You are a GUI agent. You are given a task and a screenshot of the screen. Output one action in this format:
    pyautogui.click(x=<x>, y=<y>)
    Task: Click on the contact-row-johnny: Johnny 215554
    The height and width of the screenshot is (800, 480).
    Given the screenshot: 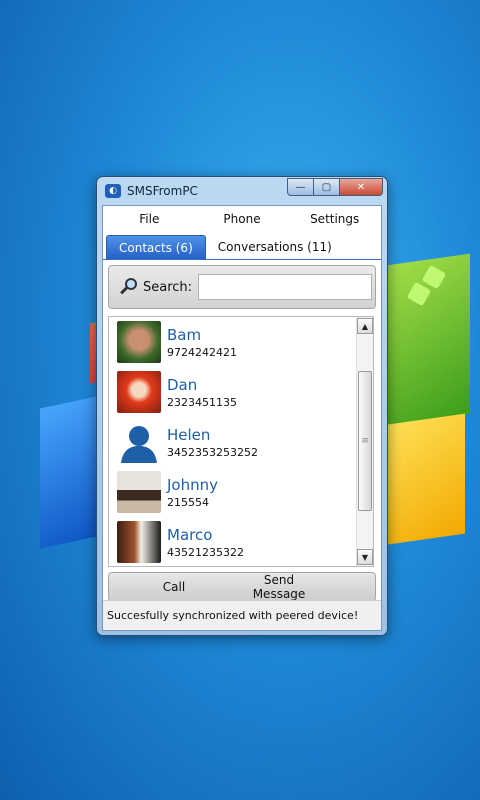 What is the action you would take?
    pyautogui.click(x=241, y=492)
    